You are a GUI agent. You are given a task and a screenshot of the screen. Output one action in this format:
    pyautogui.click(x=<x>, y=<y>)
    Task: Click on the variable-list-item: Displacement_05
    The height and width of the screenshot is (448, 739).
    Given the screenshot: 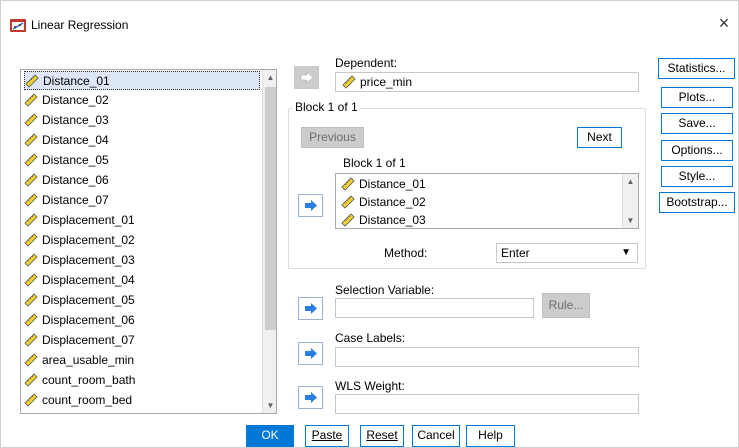 What is the action you would take?
    pyautogui.click(x=142, y=300)
    